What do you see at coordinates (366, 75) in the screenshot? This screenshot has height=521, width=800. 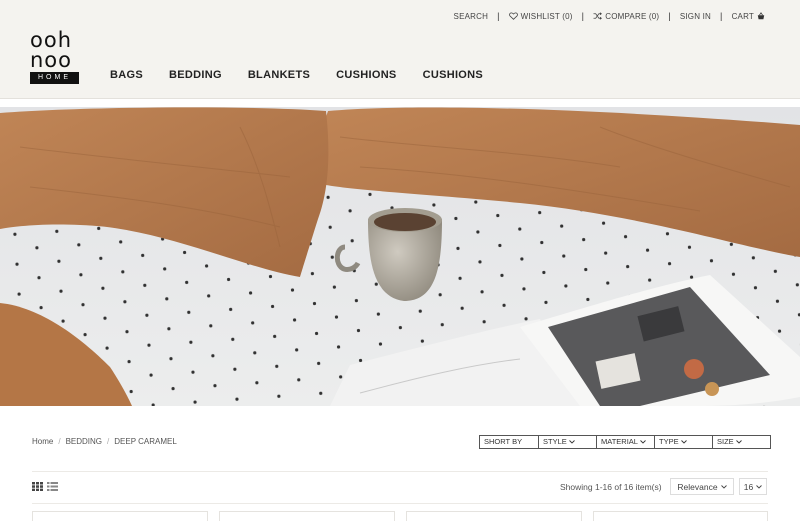 I see `nav-item-cushions: CUSHIONS` at bounding box center [366, 75].